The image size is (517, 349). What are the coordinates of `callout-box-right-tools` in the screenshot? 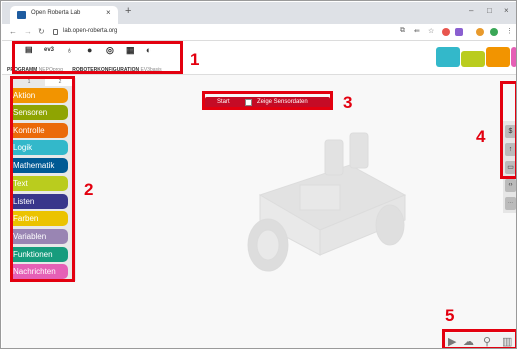 It's located at (508, 130).